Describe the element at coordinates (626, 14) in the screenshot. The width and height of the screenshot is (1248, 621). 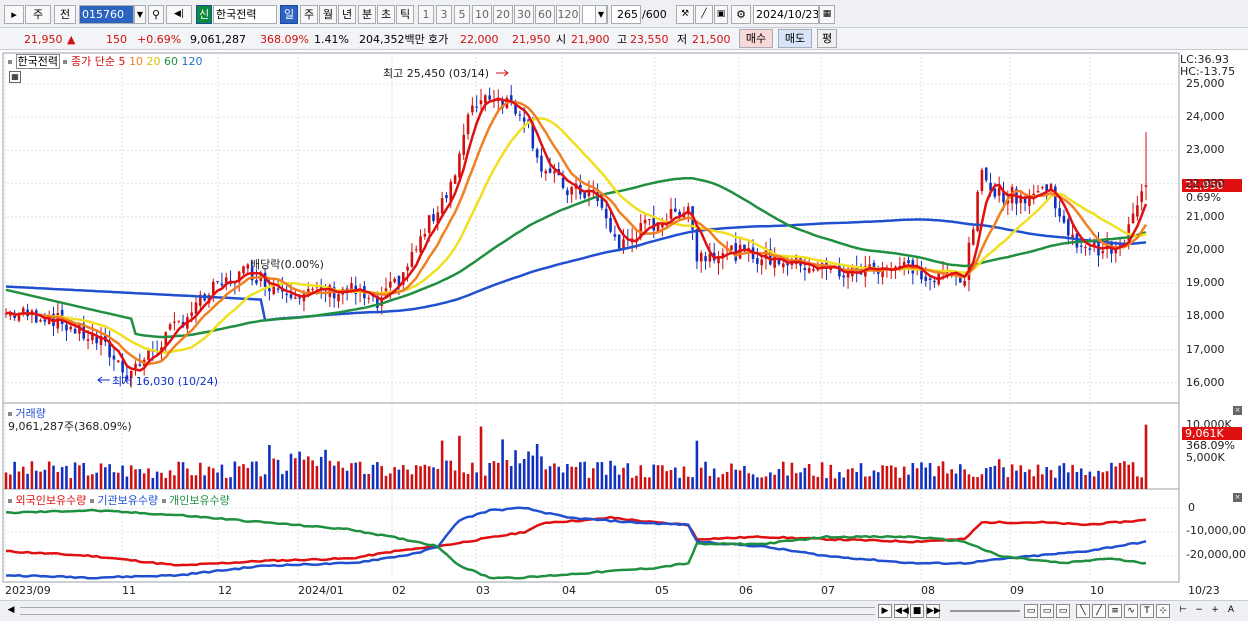
I see `count-input: 265` at that location.